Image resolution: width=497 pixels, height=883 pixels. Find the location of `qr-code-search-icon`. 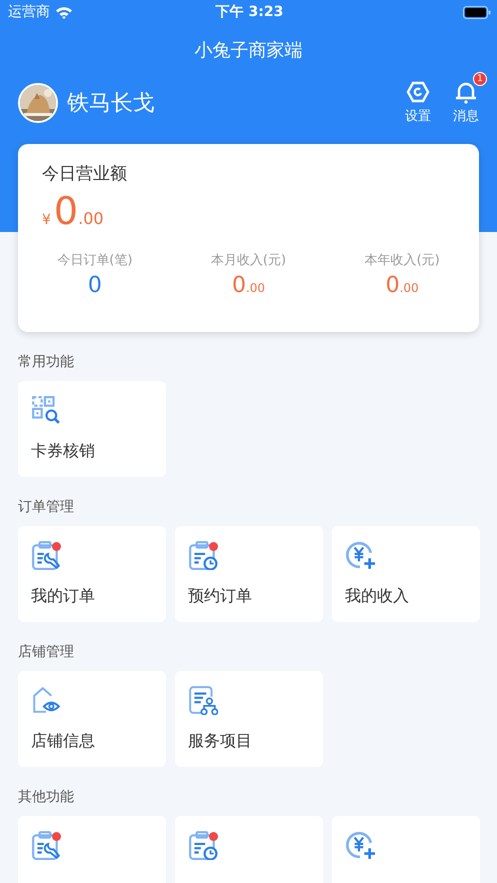

qr-code-search-icon is located at coordinates (46, 410).